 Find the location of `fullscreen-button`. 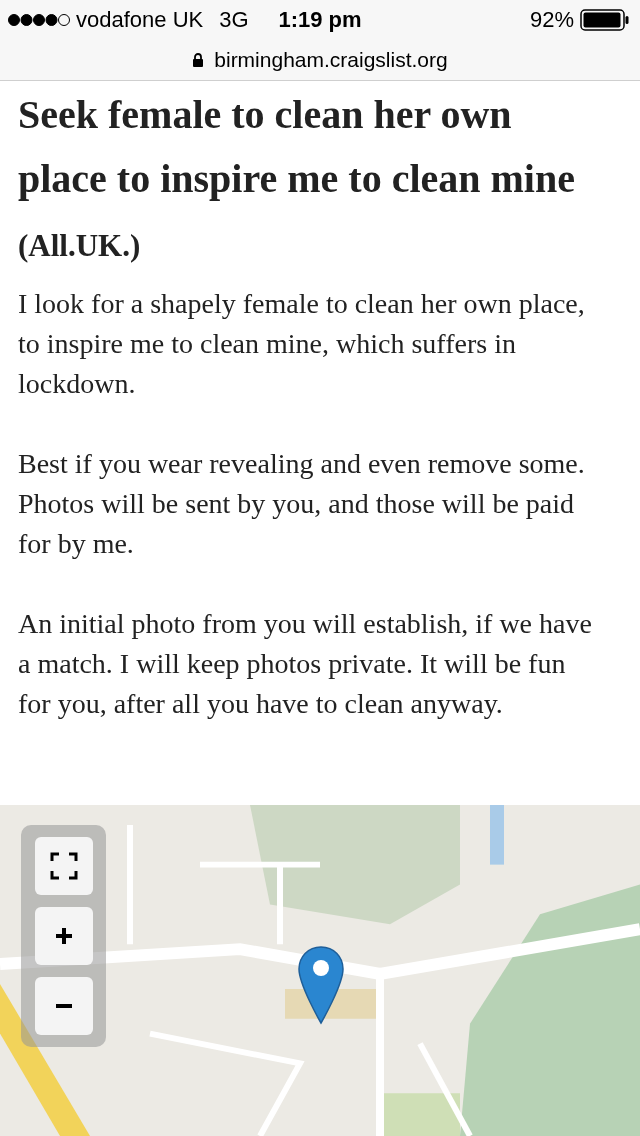

fullscreen-button is located at coordinates (63, 866).